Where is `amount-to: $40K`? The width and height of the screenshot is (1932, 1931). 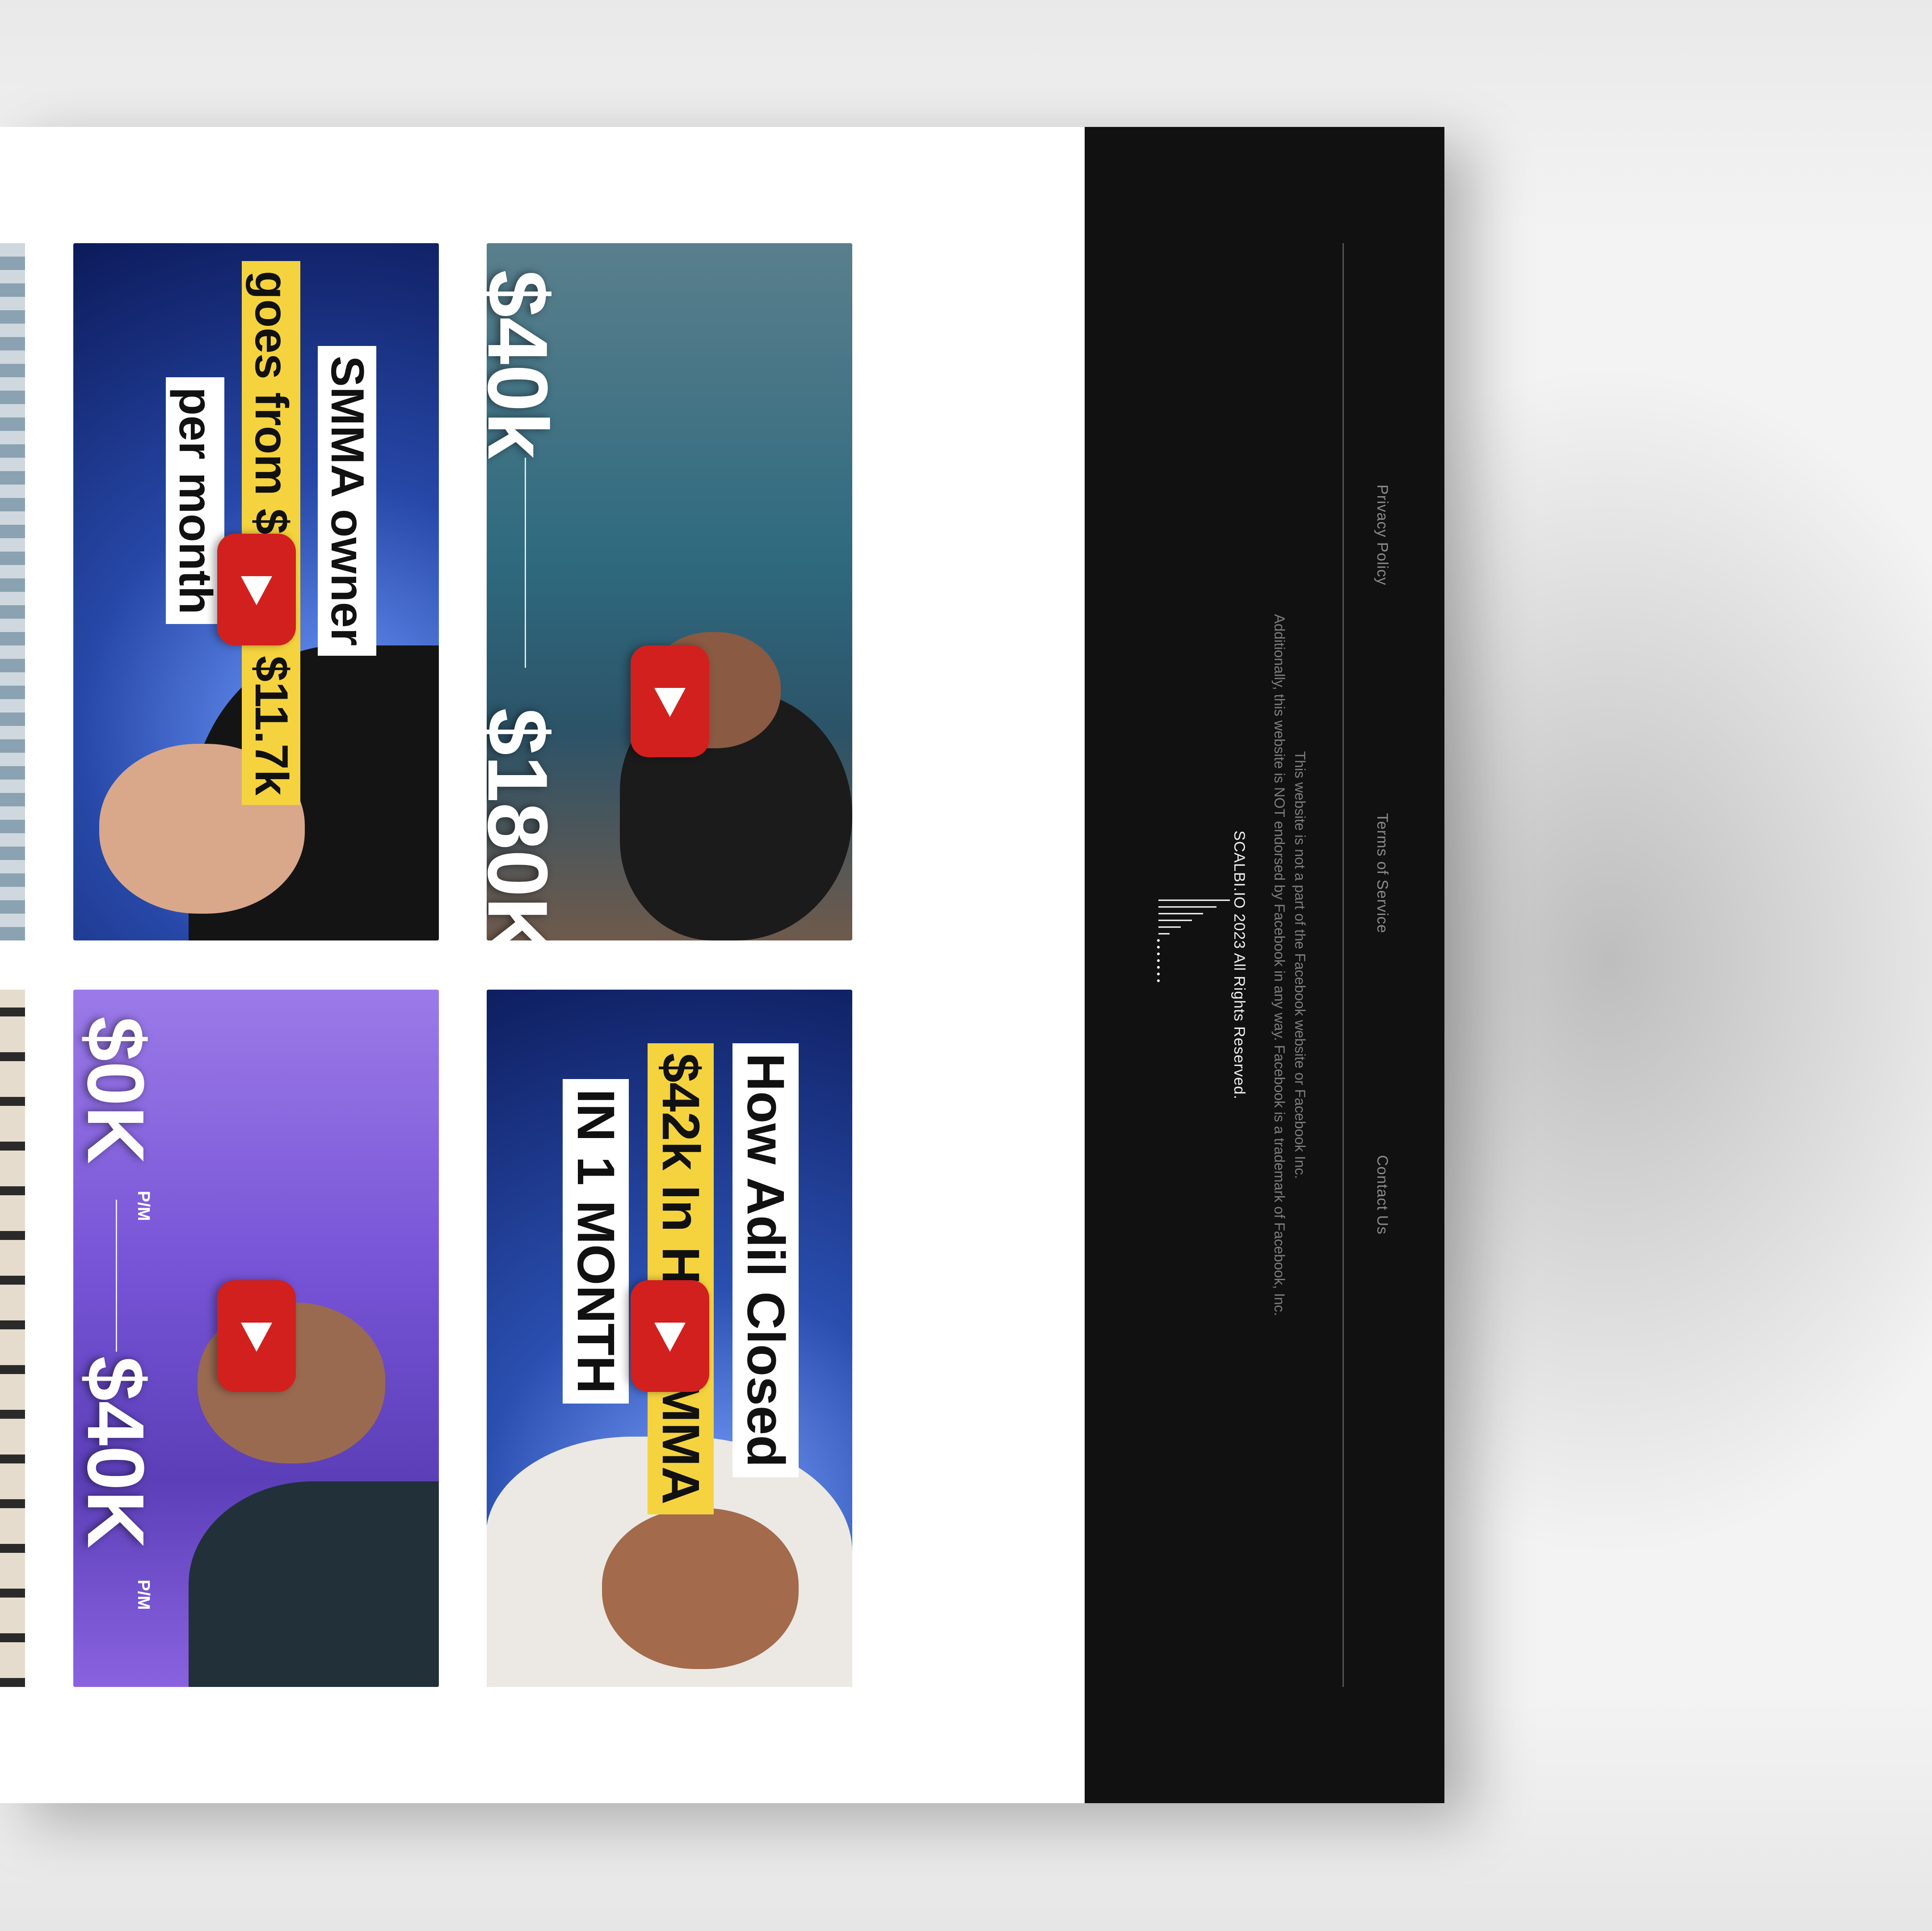
amount-to: $40K is located at coordinates (117, 1452).